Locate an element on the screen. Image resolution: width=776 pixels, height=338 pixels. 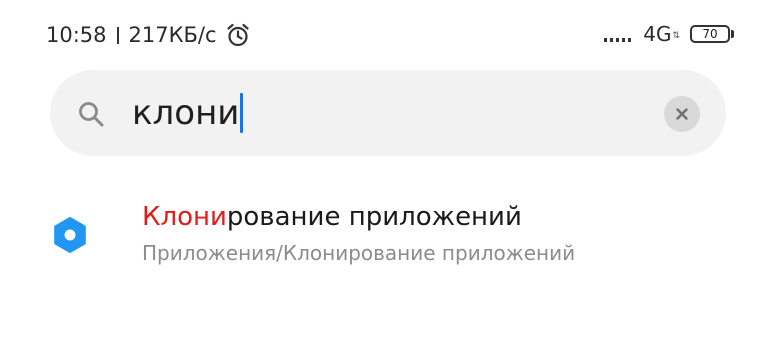
clear-search-button is located at coordinates (682, 114).